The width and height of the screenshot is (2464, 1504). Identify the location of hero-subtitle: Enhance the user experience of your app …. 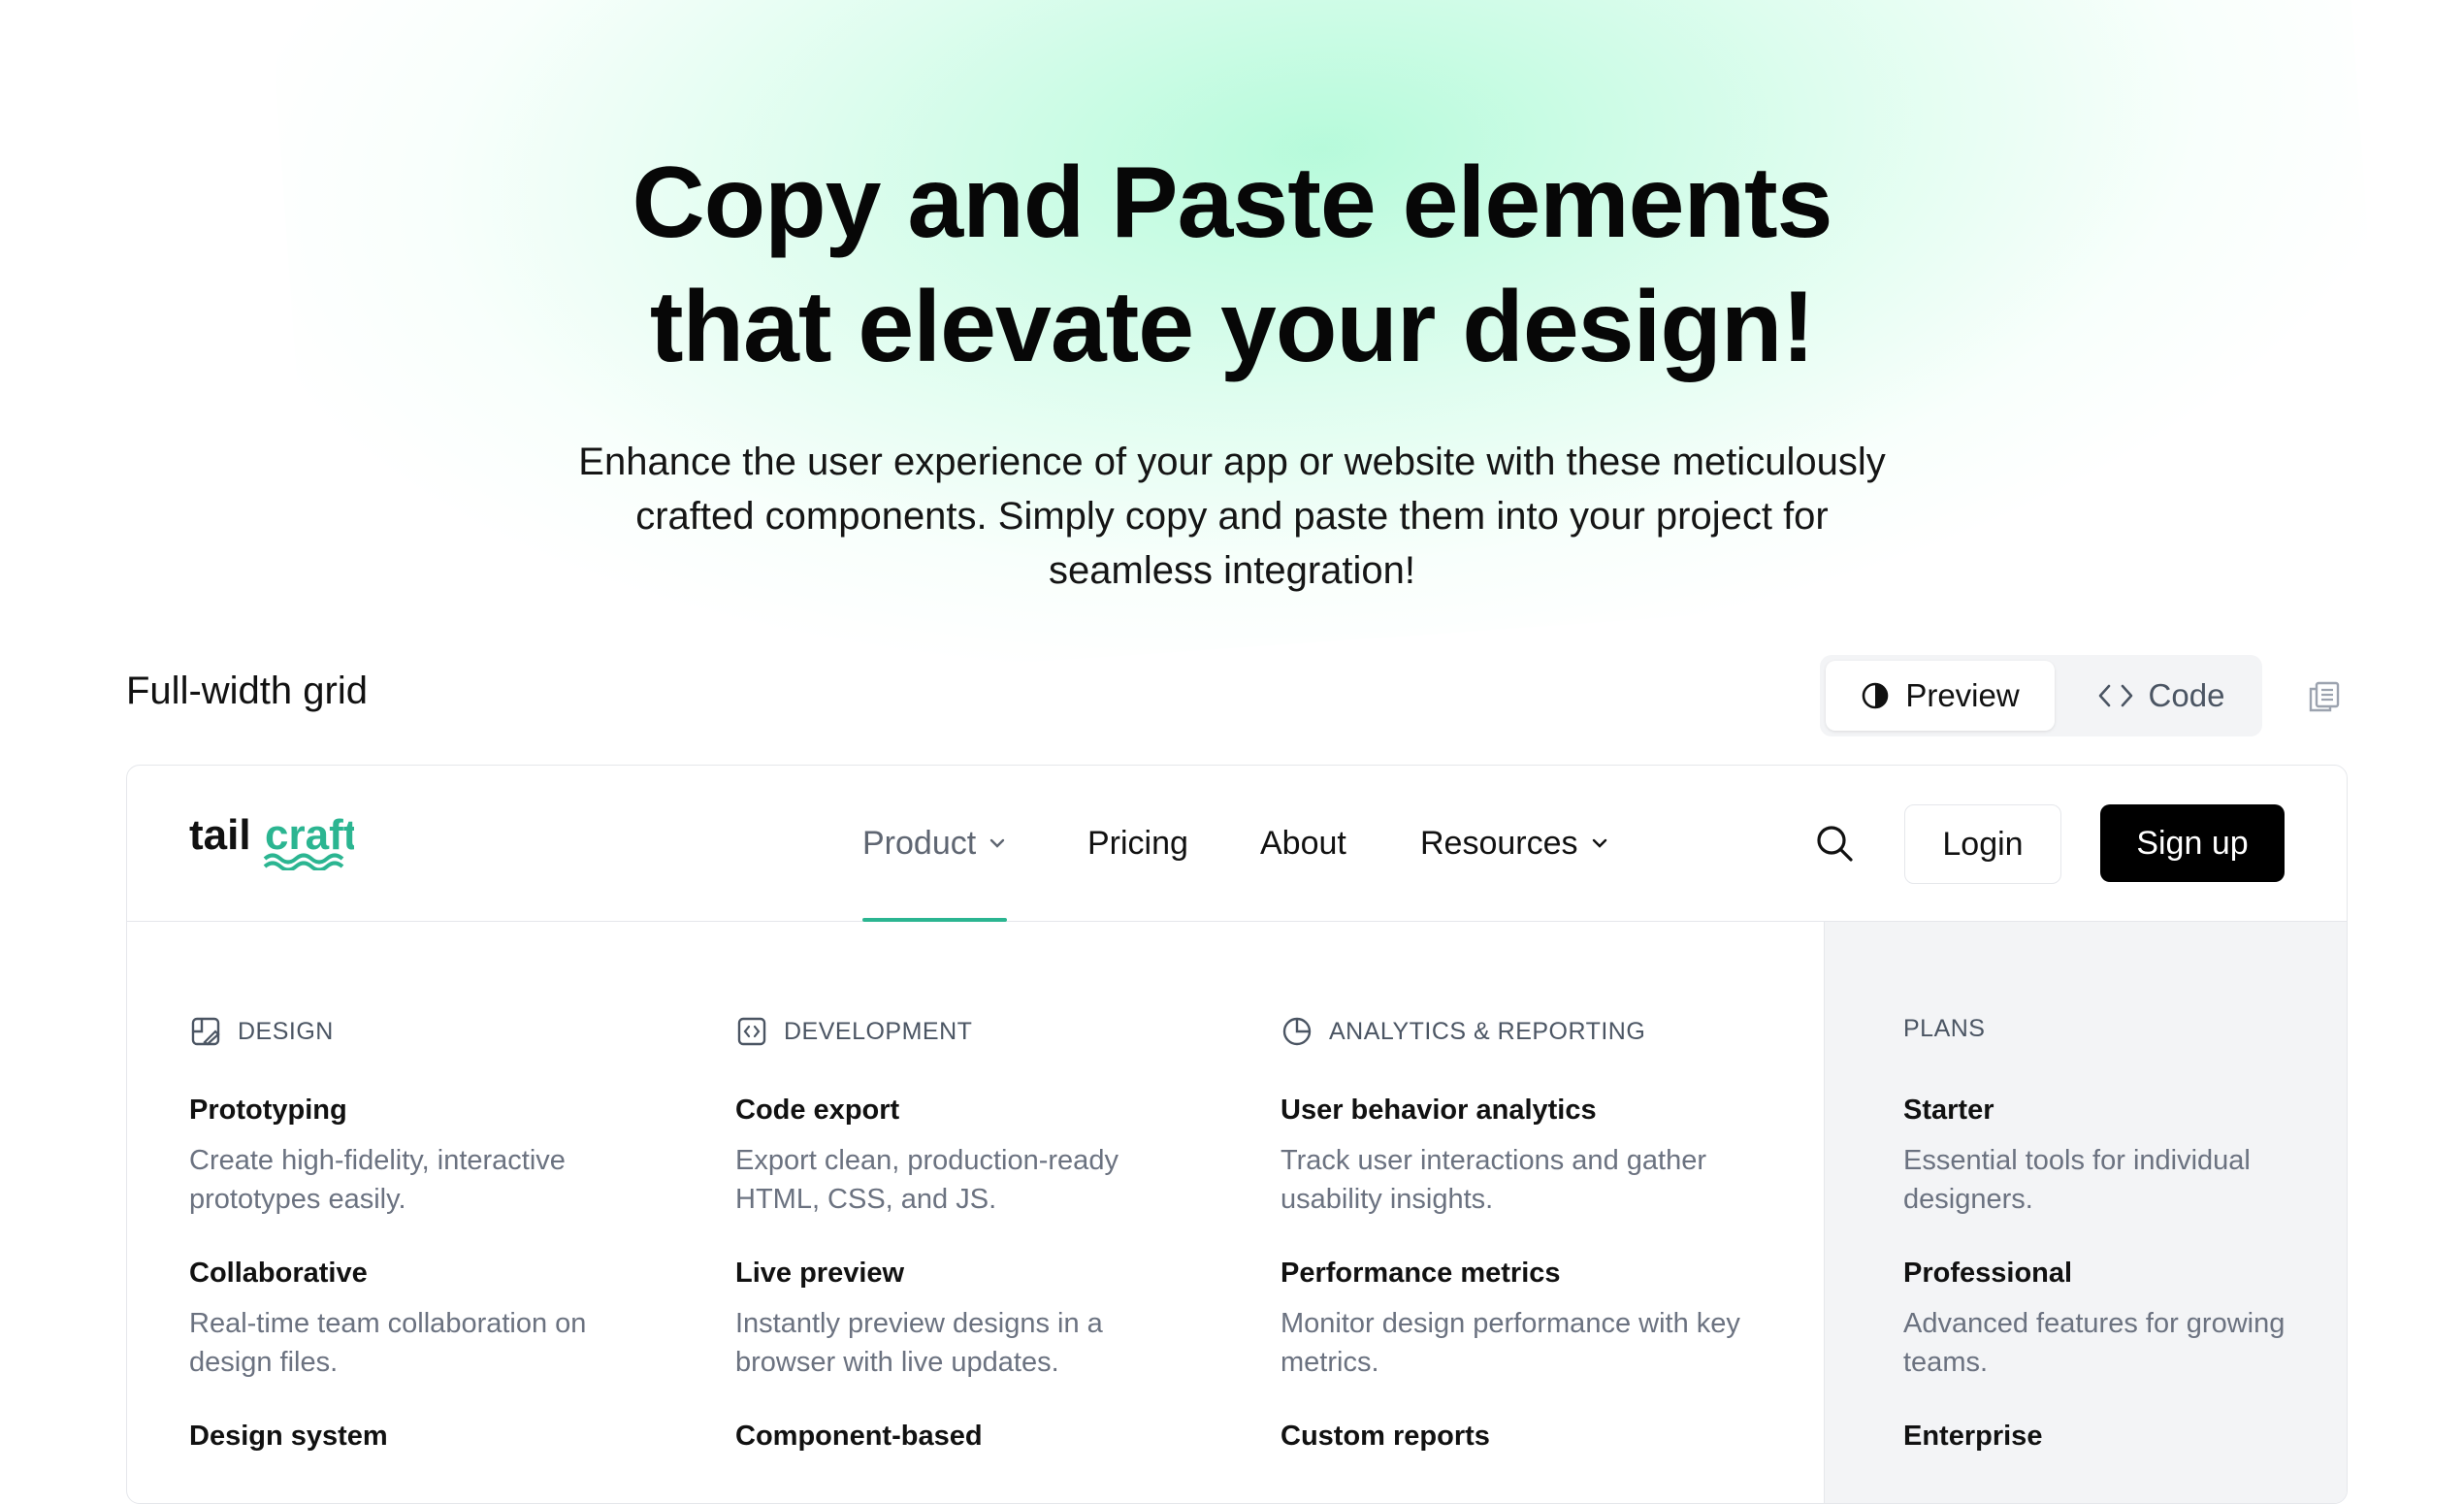
(1232, 516).